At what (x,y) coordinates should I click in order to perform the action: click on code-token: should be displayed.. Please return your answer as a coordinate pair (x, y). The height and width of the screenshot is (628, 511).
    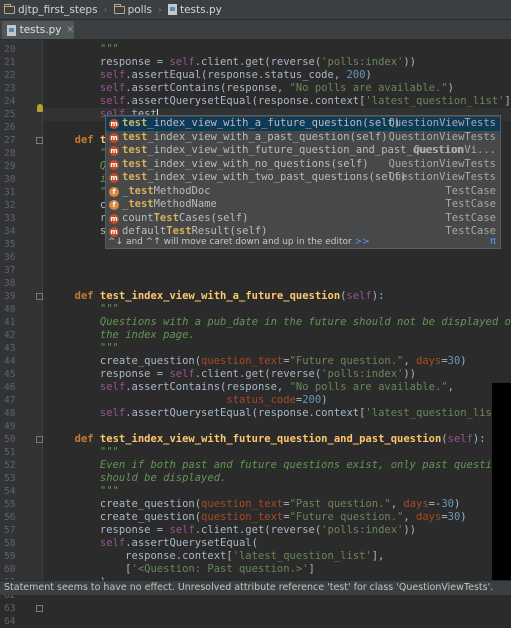
    Looking at the image, I should click on (163, 478).